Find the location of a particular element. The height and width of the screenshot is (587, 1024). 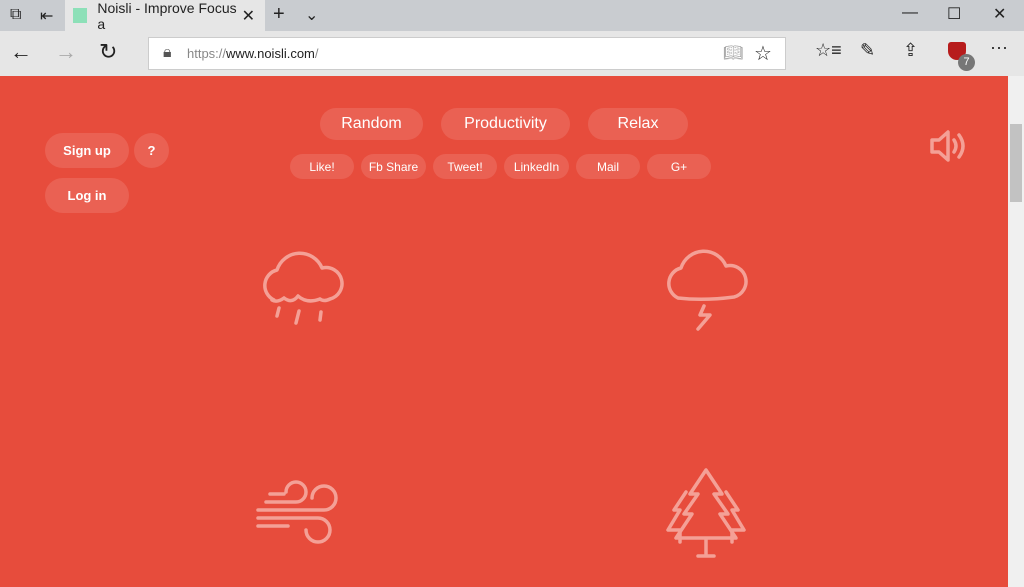

pen-icon: ✎ is located at coordinates (867, 50).